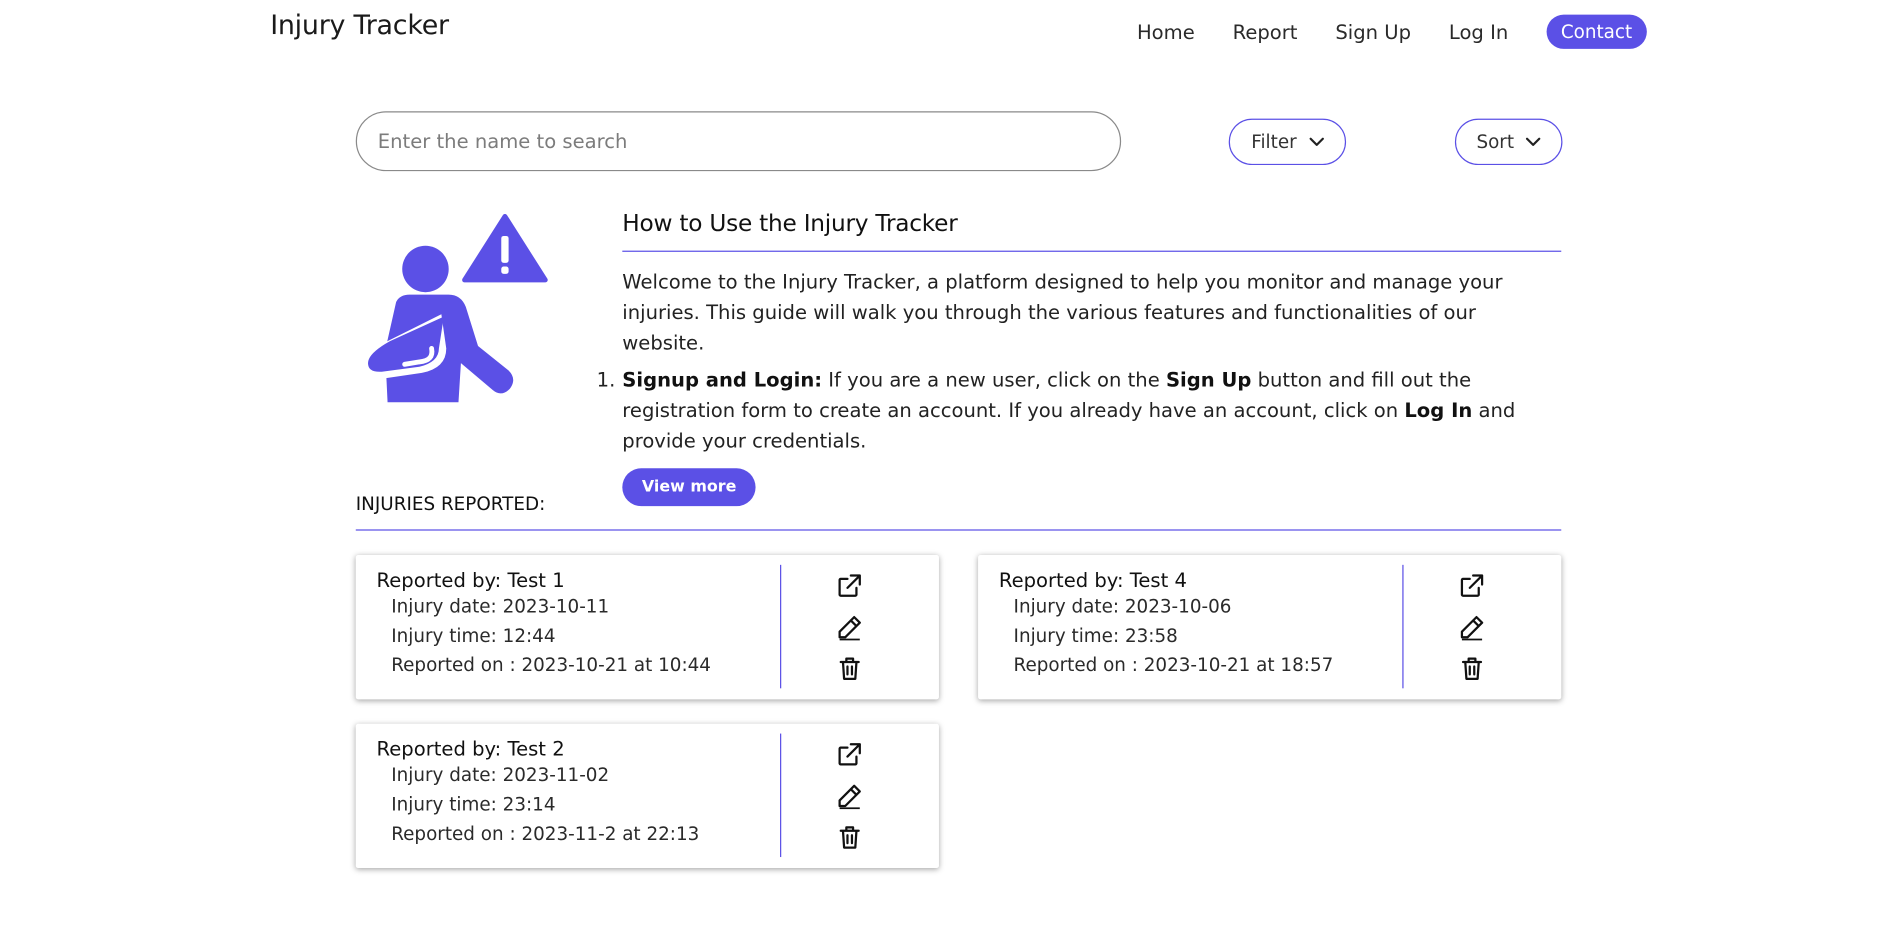  I want to click on injury-date: Injury date: 2023-11-02, so click(500, 775).